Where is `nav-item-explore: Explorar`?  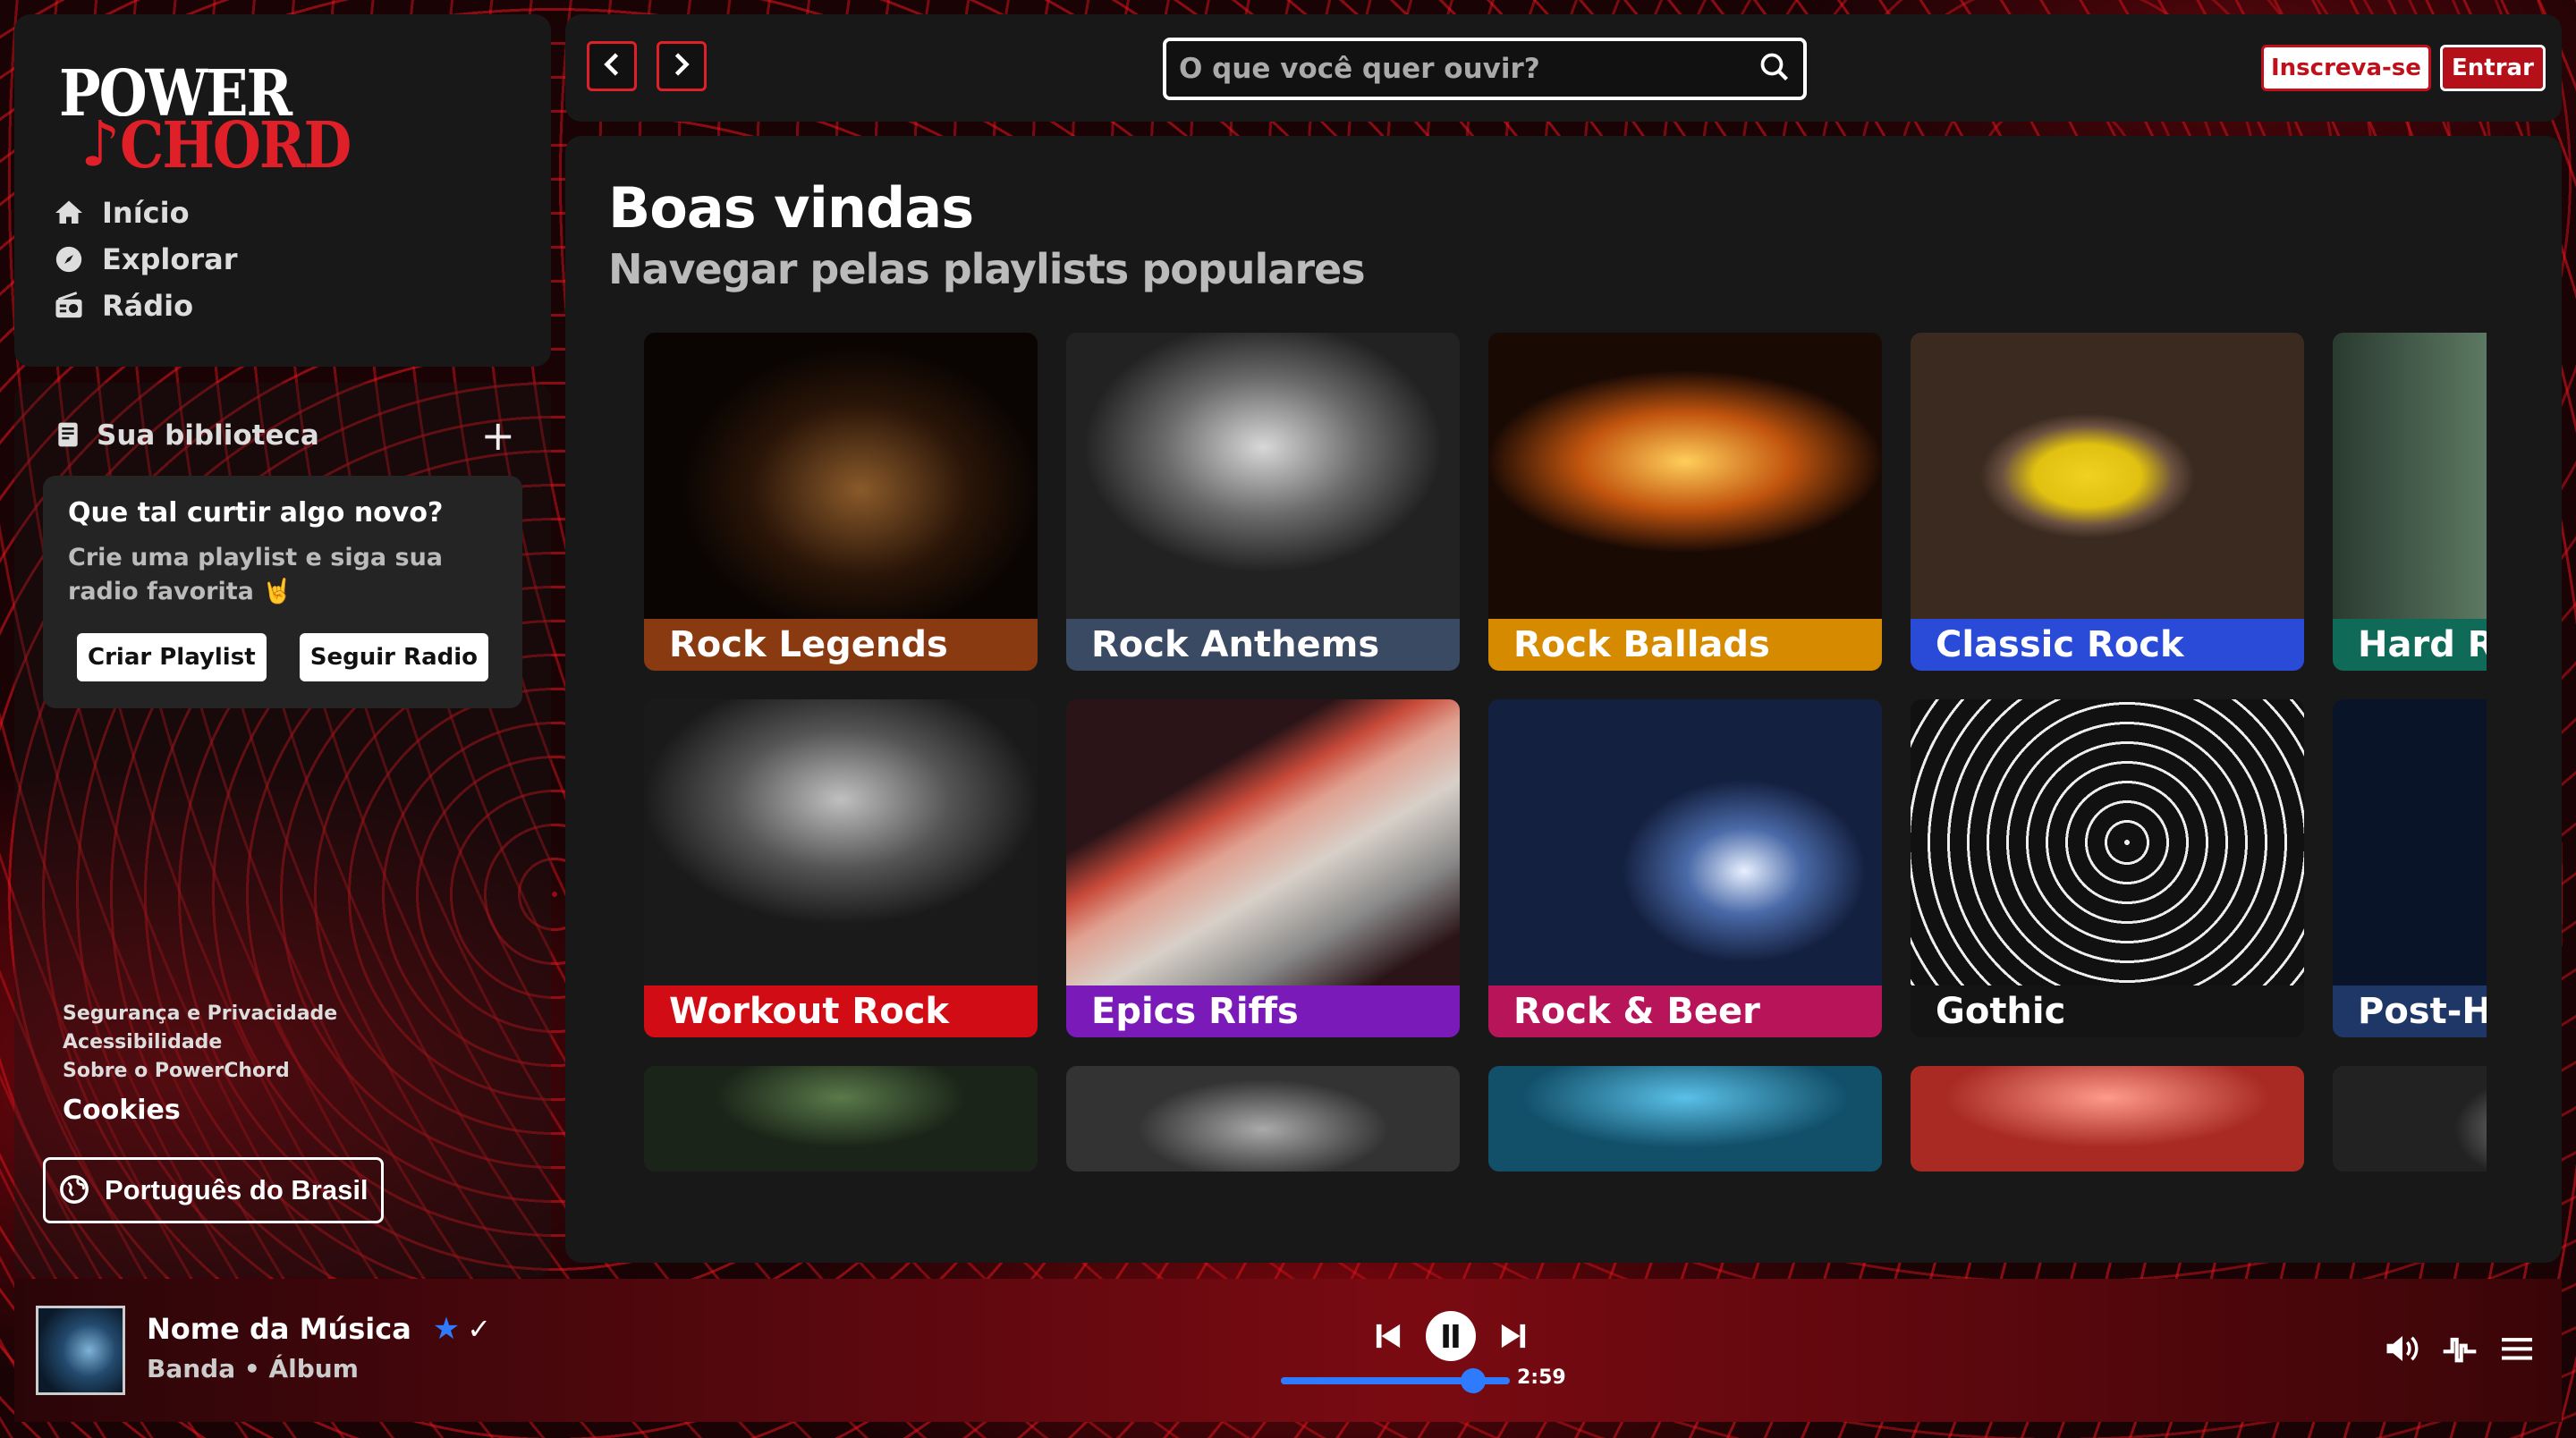
nav-item-explore: Explorar is located at coordinates (145, 259).